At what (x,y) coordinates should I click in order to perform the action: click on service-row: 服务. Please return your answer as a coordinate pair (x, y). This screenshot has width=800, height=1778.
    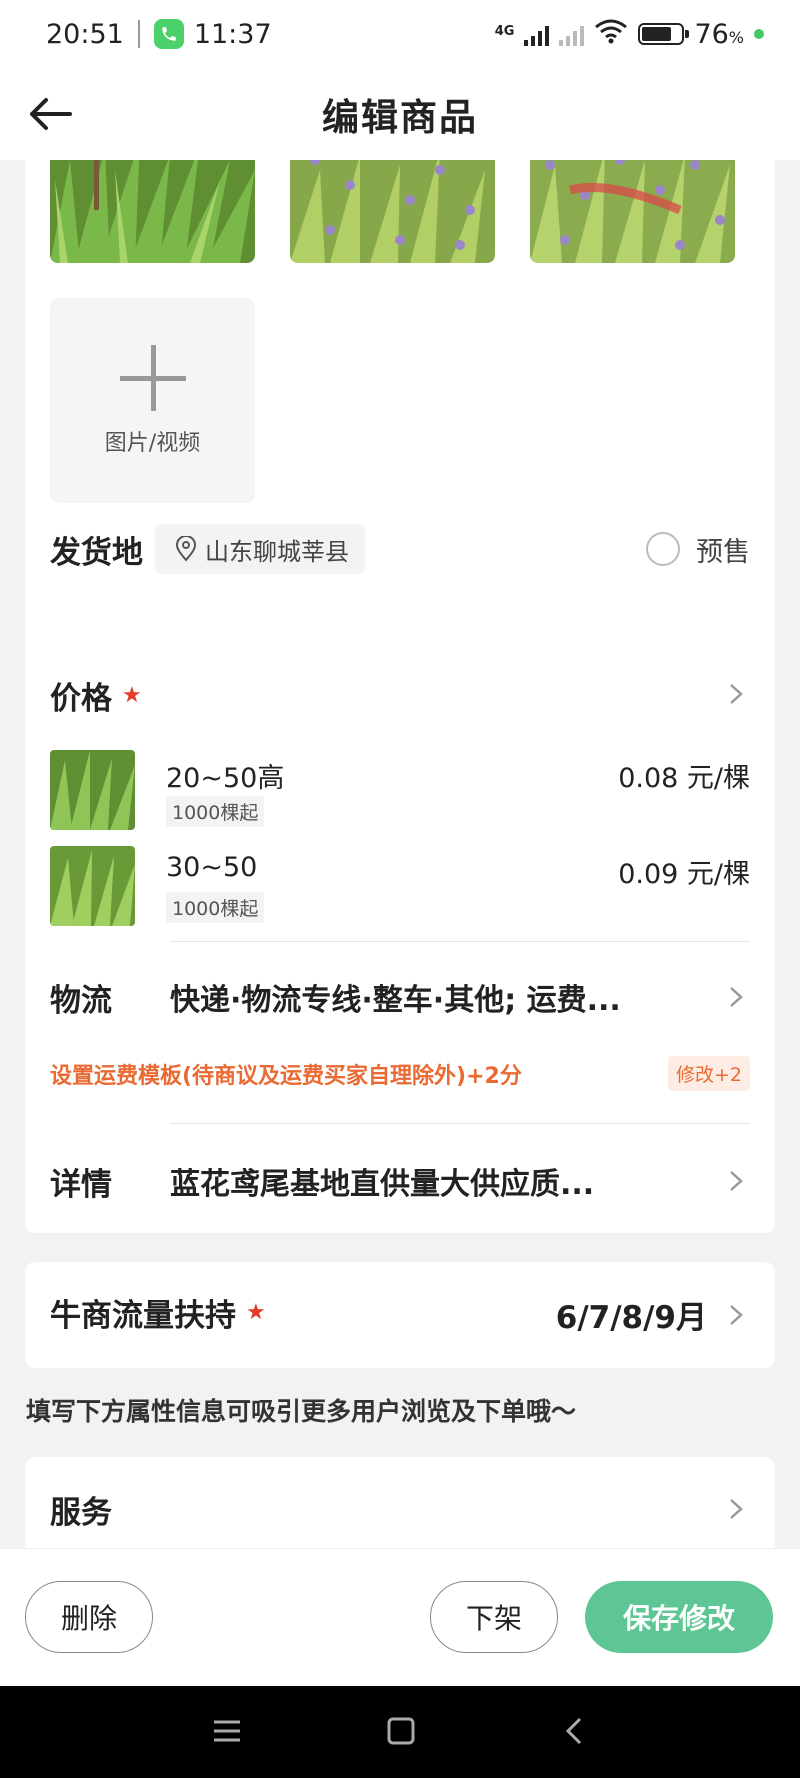
    Looking at the image, I should click on (81, 1509).